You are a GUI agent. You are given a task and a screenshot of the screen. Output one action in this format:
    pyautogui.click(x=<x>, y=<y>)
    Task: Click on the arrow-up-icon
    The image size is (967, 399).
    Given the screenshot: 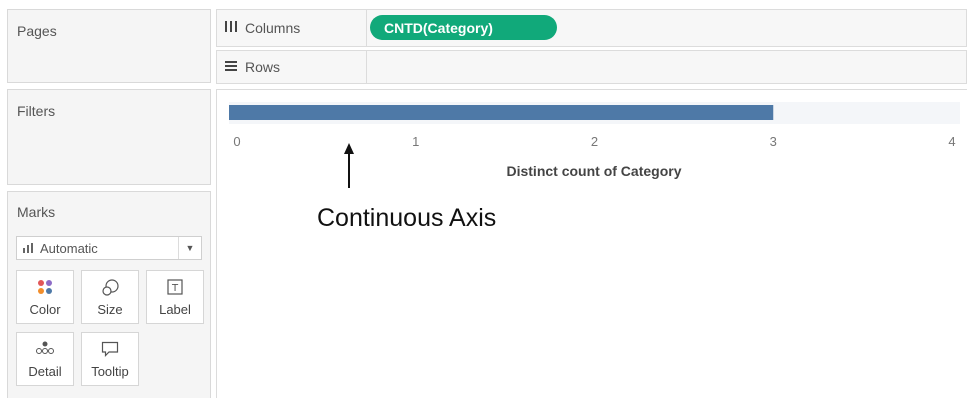 What is the action you would take?
    pyautogui.click(x=349, y=148)
    